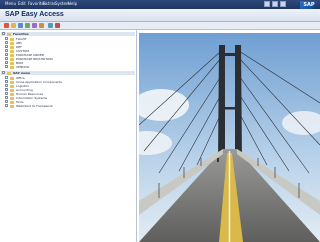 The image size is (320, 242). What do you see at coordinates (34, 14) in the screenshot?
I see `page-title: SAP Easy Access` at bounding box center [34, 14].